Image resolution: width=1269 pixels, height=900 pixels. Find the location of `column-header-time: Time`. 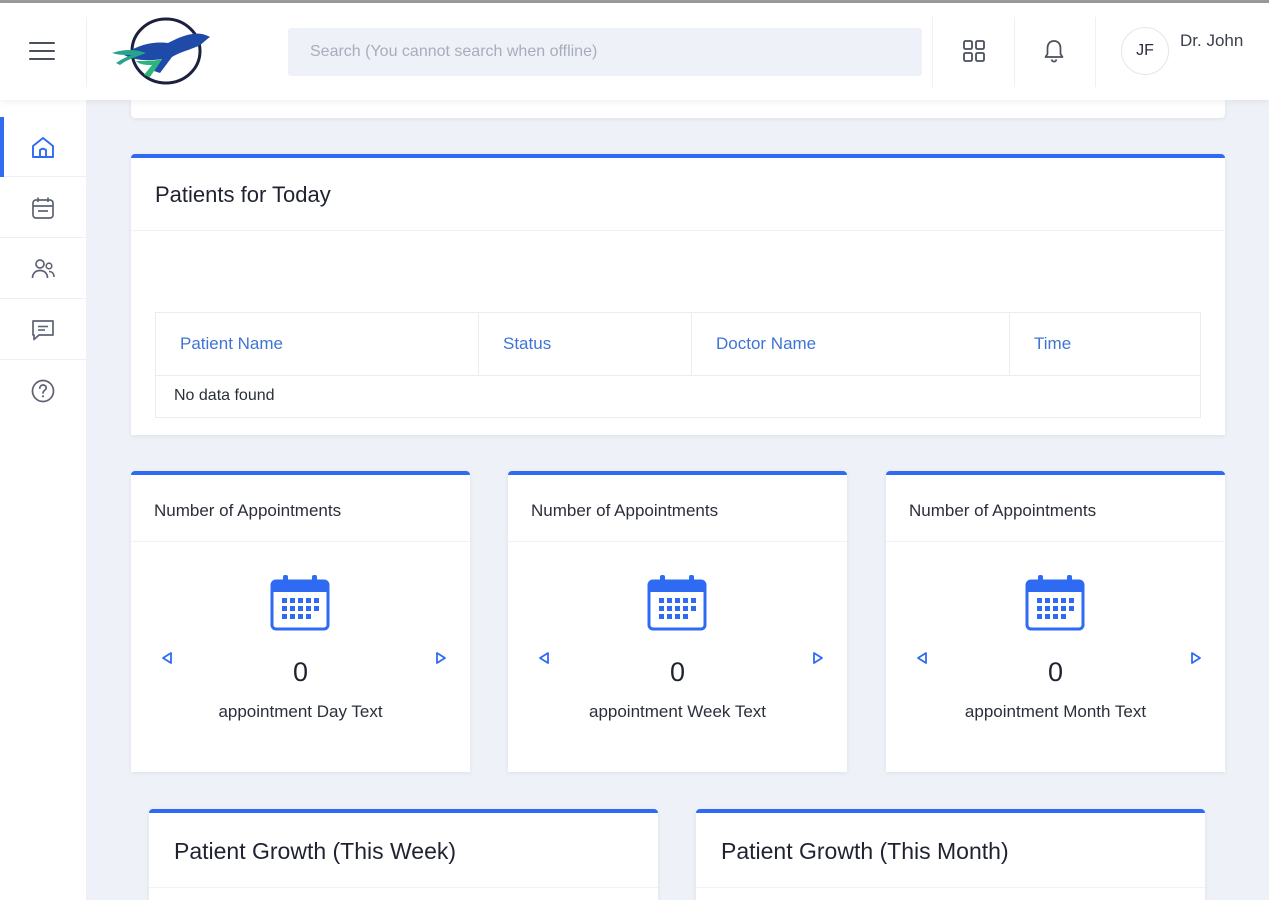

column-header-time: Time is located at coordinates (1105, 344).